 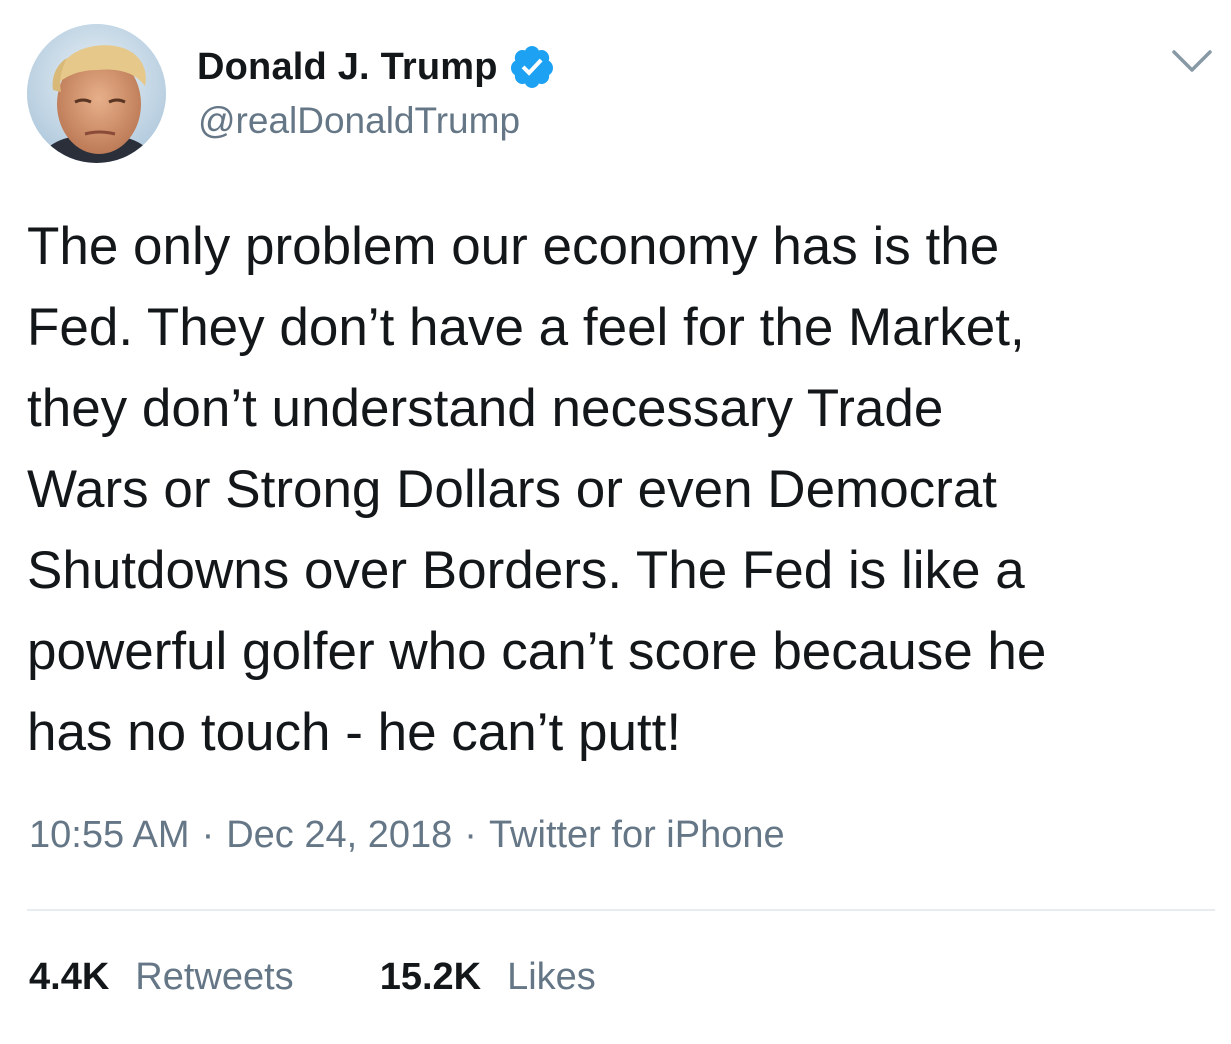 I want to click on chevron-down-icon, so click(x=1192, y=61).